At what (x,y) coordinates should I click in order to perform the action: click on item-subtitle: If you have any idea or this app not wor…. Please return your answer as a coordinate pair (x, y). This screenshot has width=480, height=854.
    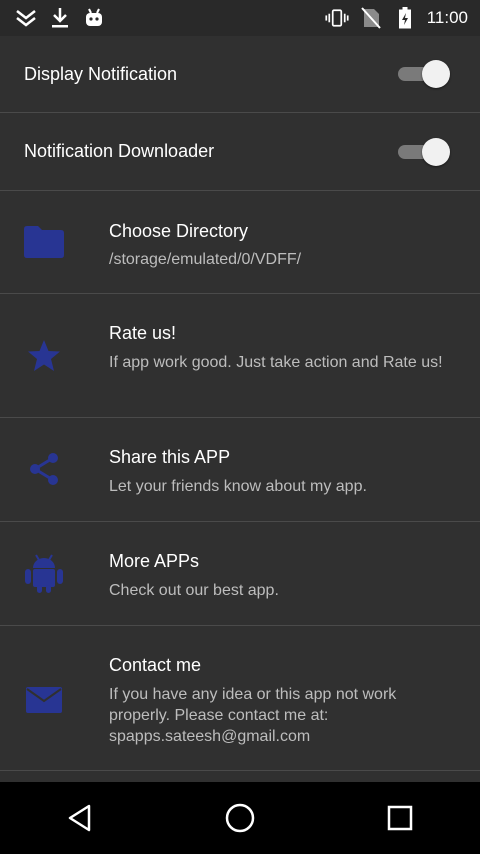
    Looking at the image, I should click on (253, 715).